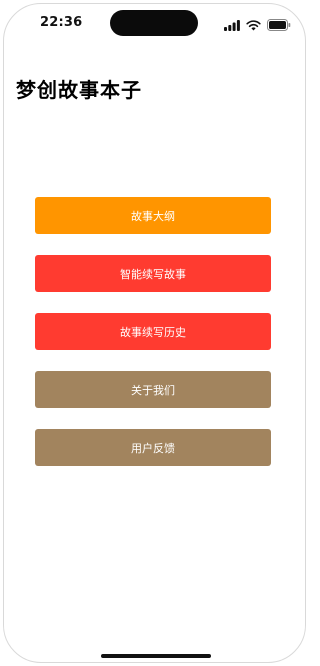  Describe the element at coordinates (153, 447) in the screenshot. I see `user-feedback-button: 用户反馈` at that location.